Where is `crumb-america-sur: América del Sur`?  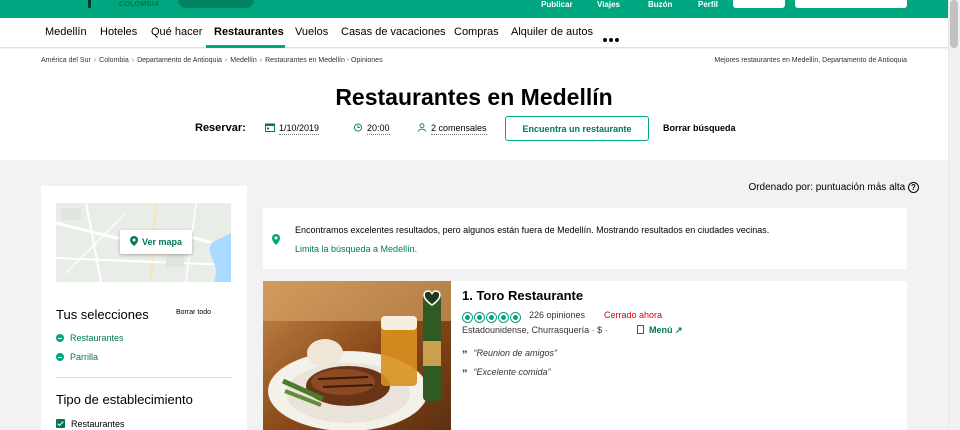
crumb-america-sur: América del Sur is located at coordinates (66, 60).